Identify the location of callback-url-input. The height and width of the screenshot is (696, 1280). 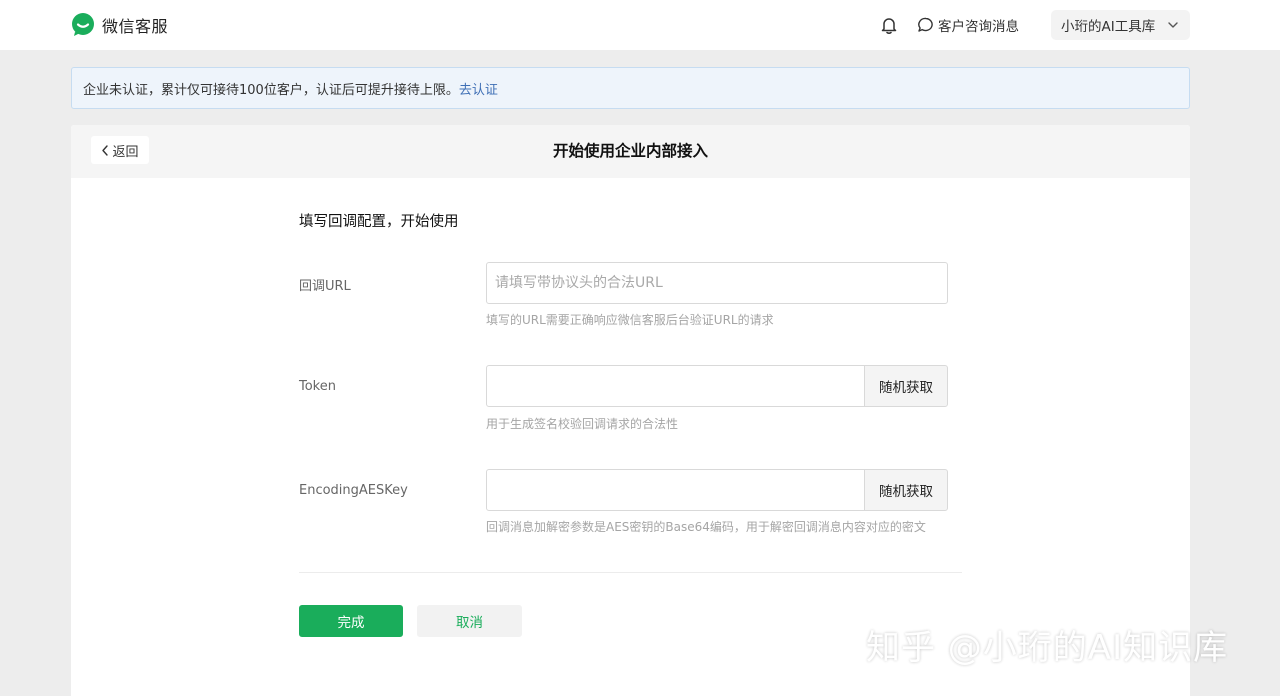
(717, 283).